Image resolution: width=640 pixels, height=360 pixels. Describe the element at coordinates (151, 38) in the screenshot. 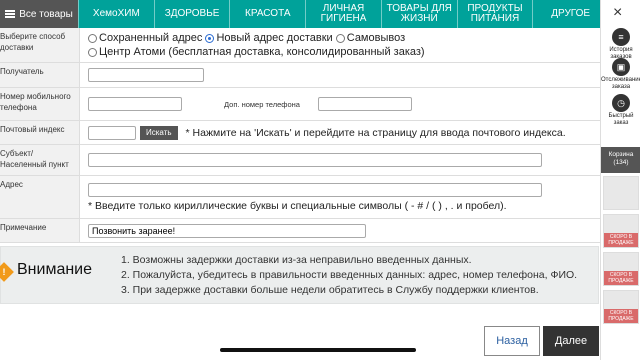

I see `radio-label: Сохраненный адрес` at that location.